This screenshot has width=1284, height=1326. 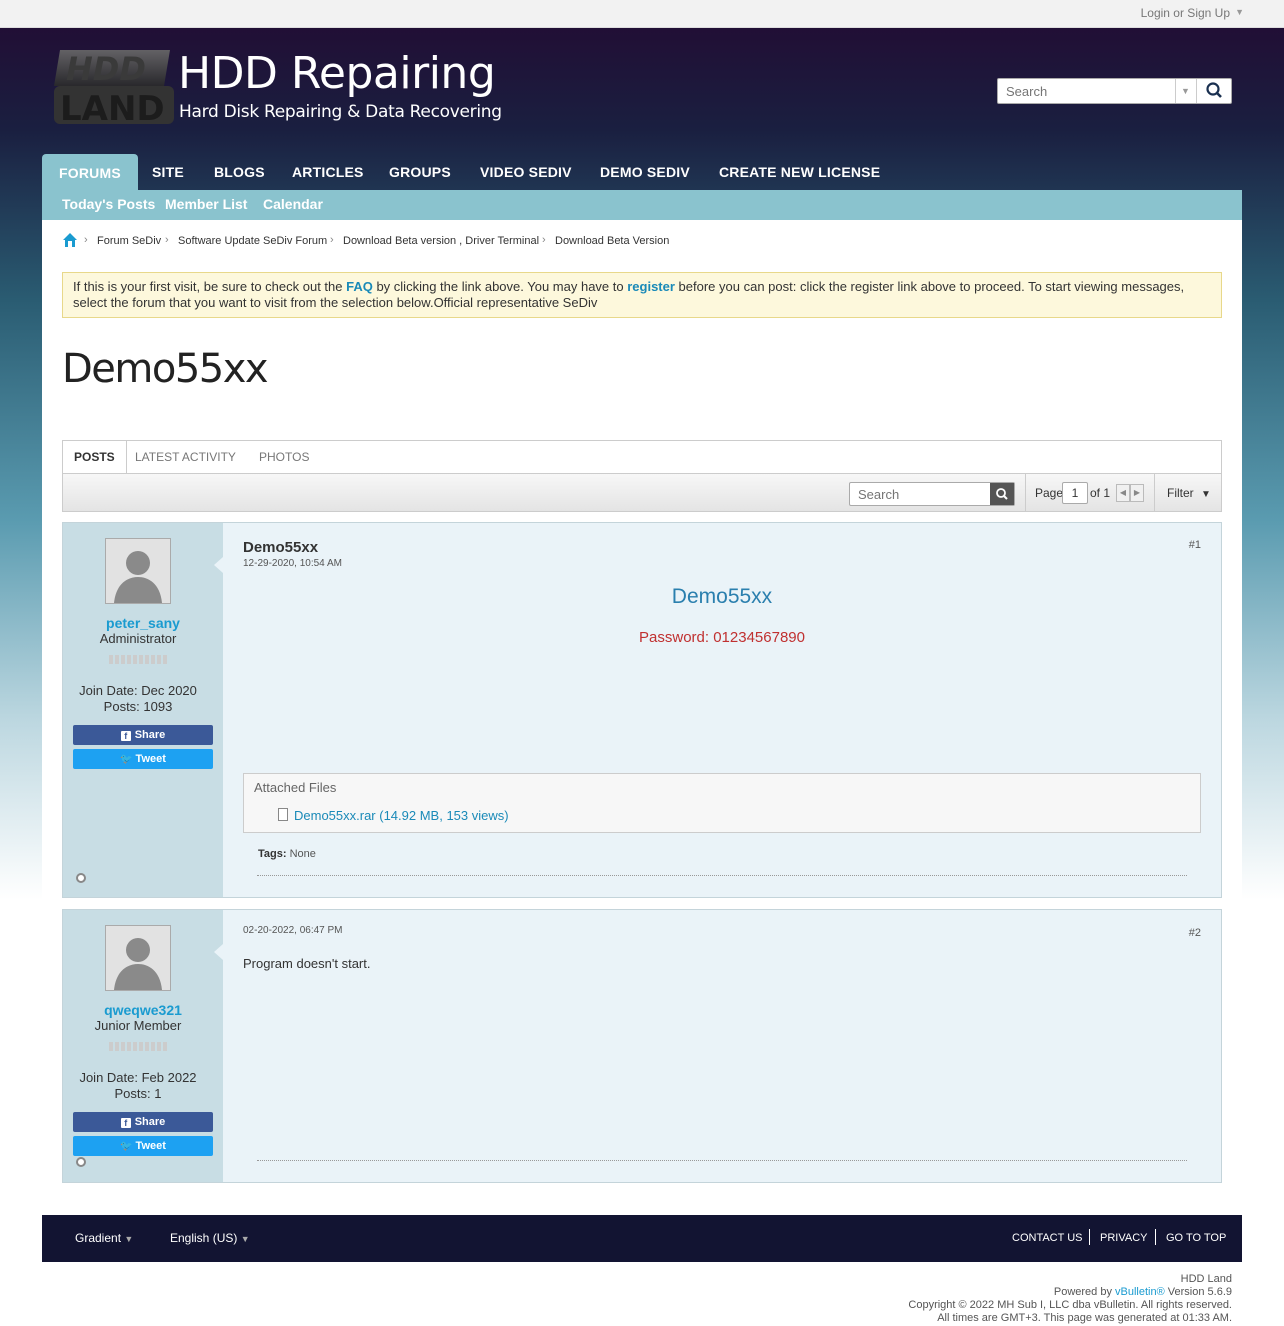 I want to click on nav-tab-create-new-license: CREATE NEW LICENSE, so click(x=799, y=172).